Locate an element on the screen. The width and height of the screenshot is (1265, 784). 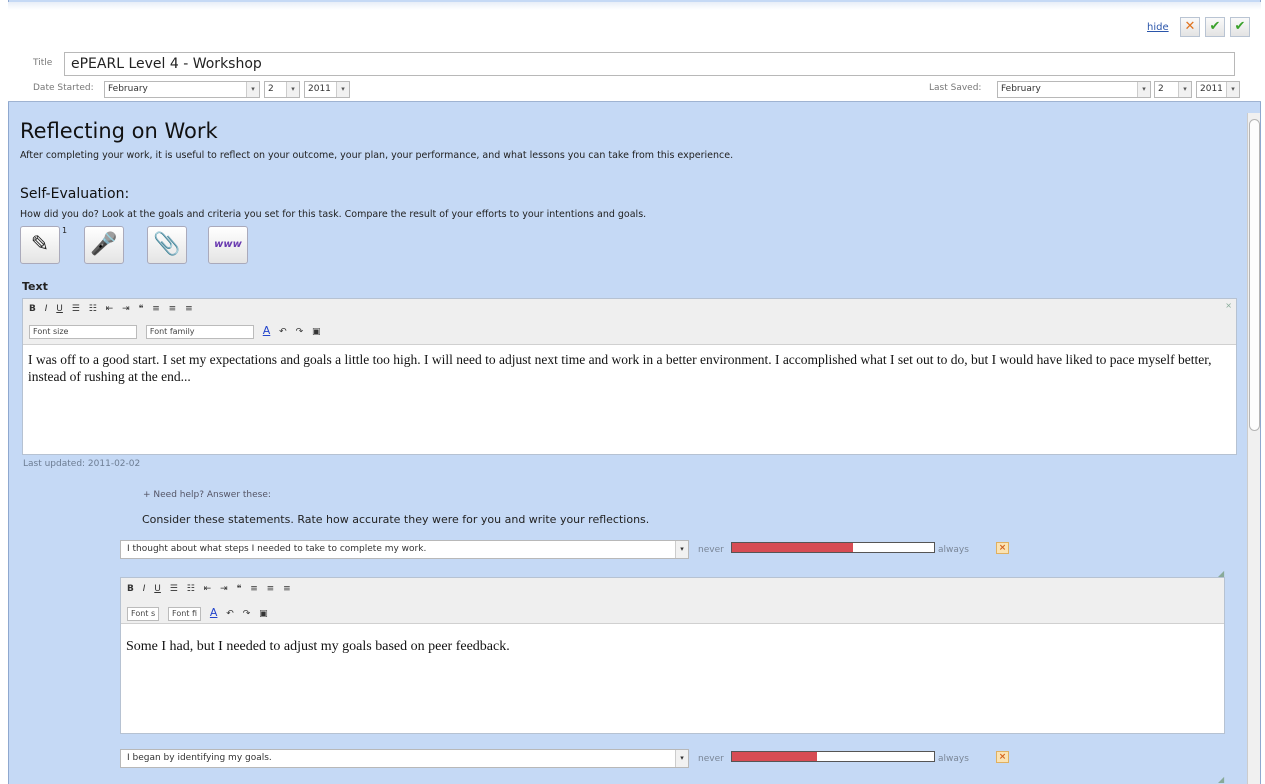
date-started-day-select: 2 ▾ is located at coordinates (282, 89).